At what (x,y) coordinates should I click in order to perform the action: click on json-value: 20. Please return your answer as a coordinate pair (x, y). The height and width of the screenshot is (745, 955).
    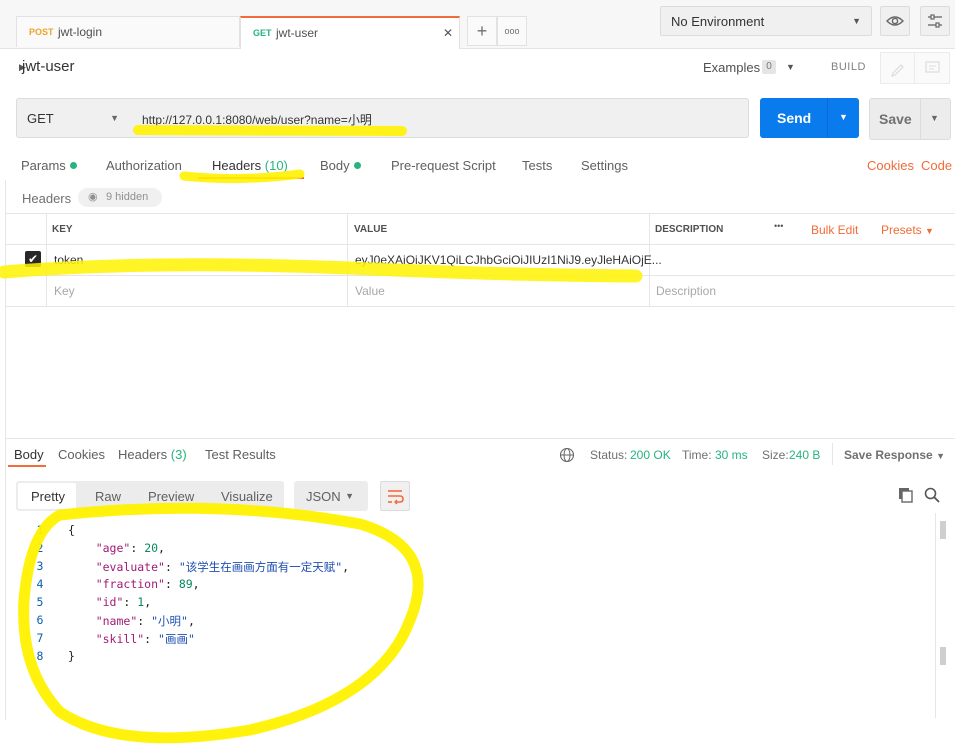
    Looking at the image, I should click on (151, 548).